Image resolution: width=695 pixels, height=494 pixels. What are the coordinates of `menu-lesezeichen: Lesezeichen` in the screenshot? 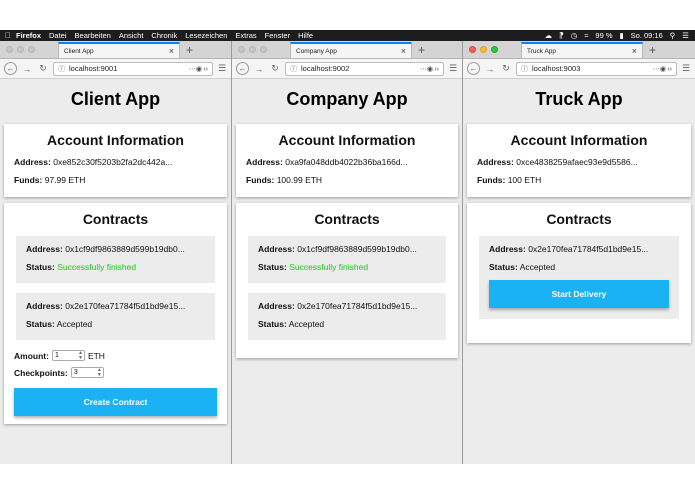 It's located at (206, 35).